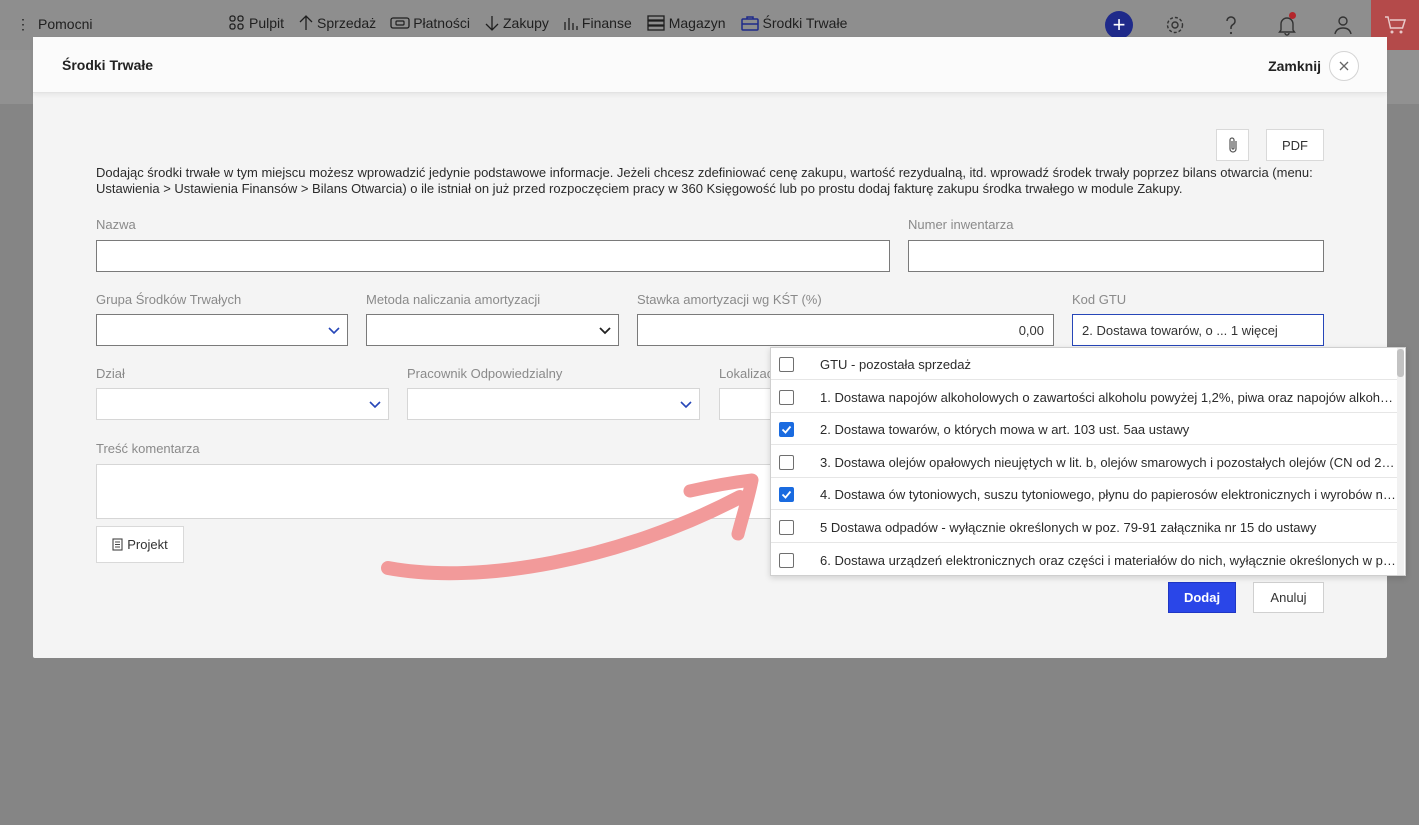 This screenshot has width=1419, height=825. I want to click on plus-icon: +, so click(1119, 25).